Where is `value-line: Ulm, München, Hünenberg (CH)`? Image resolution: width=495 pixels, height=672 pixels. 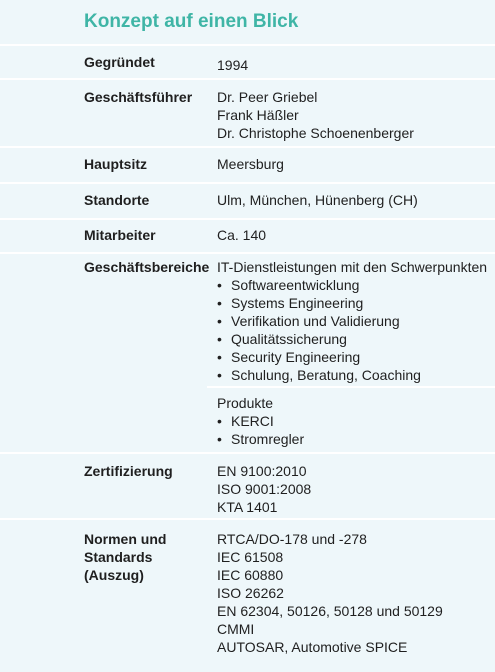 value-line: Ulm, München, Hünenberg (CH) is located at coordinates (317, 200).